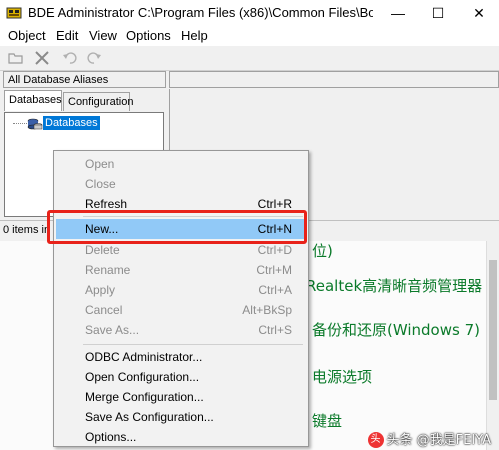 The width and height of the screenshot is (499, 450). I want to click on menu-item-shortcut: Ctrl+S, so click(275, 330).